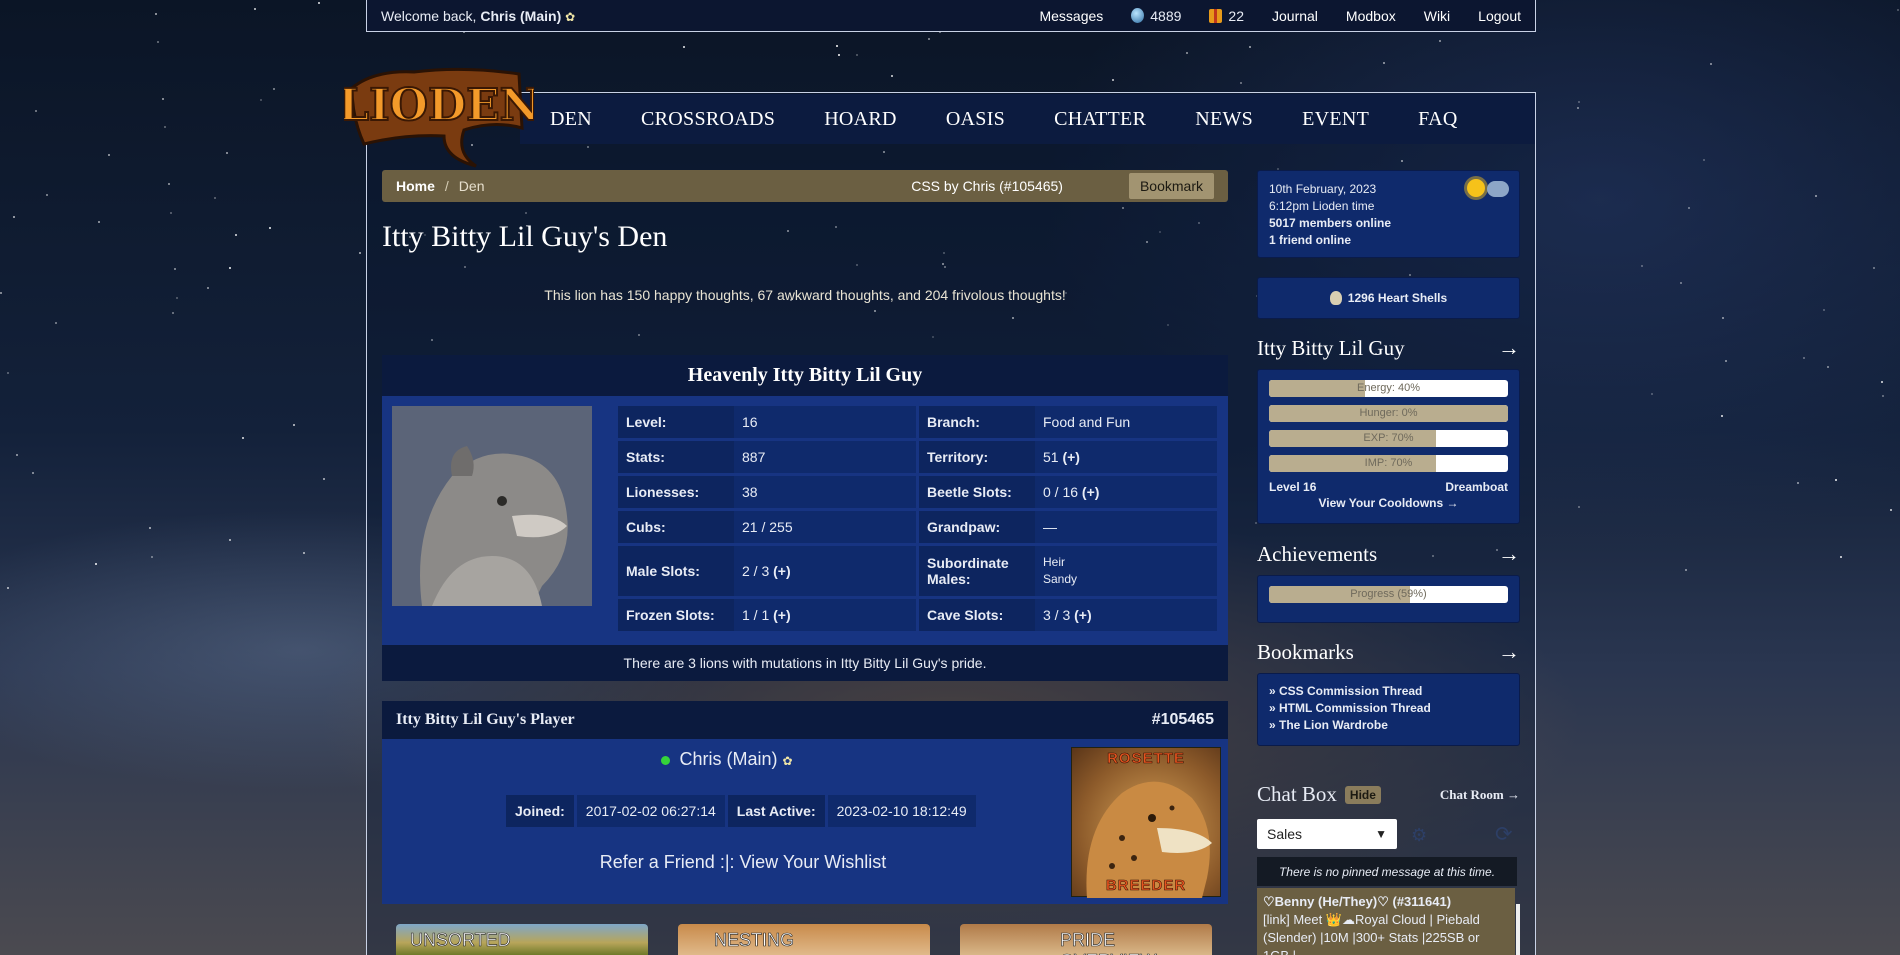  Describe the element at coordinates (1388, 503) in the screenshot. I see `cooldowns-link: View Your Cooldowns →` at that location.